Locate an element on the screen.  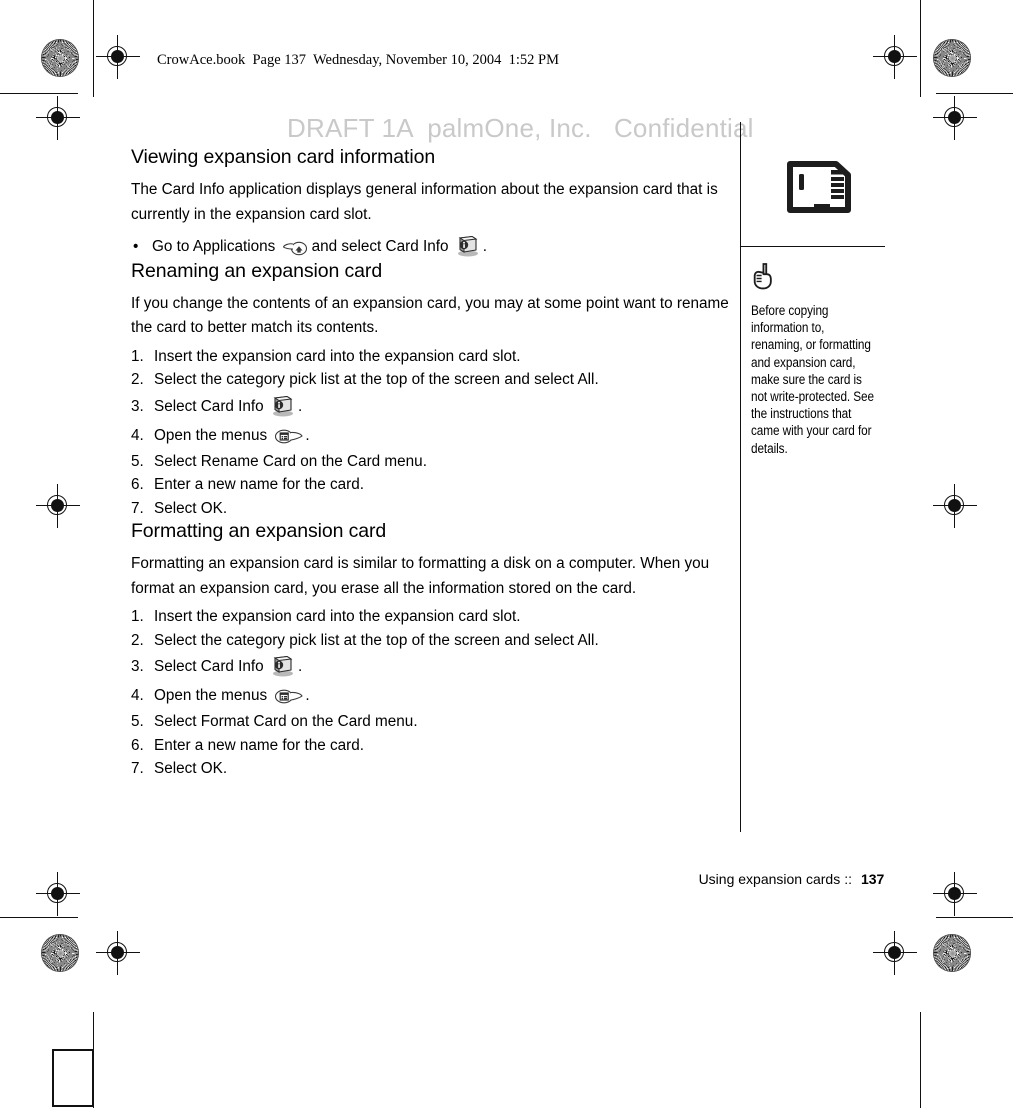
registration-target-top-left is located at coordinates (118, 57).